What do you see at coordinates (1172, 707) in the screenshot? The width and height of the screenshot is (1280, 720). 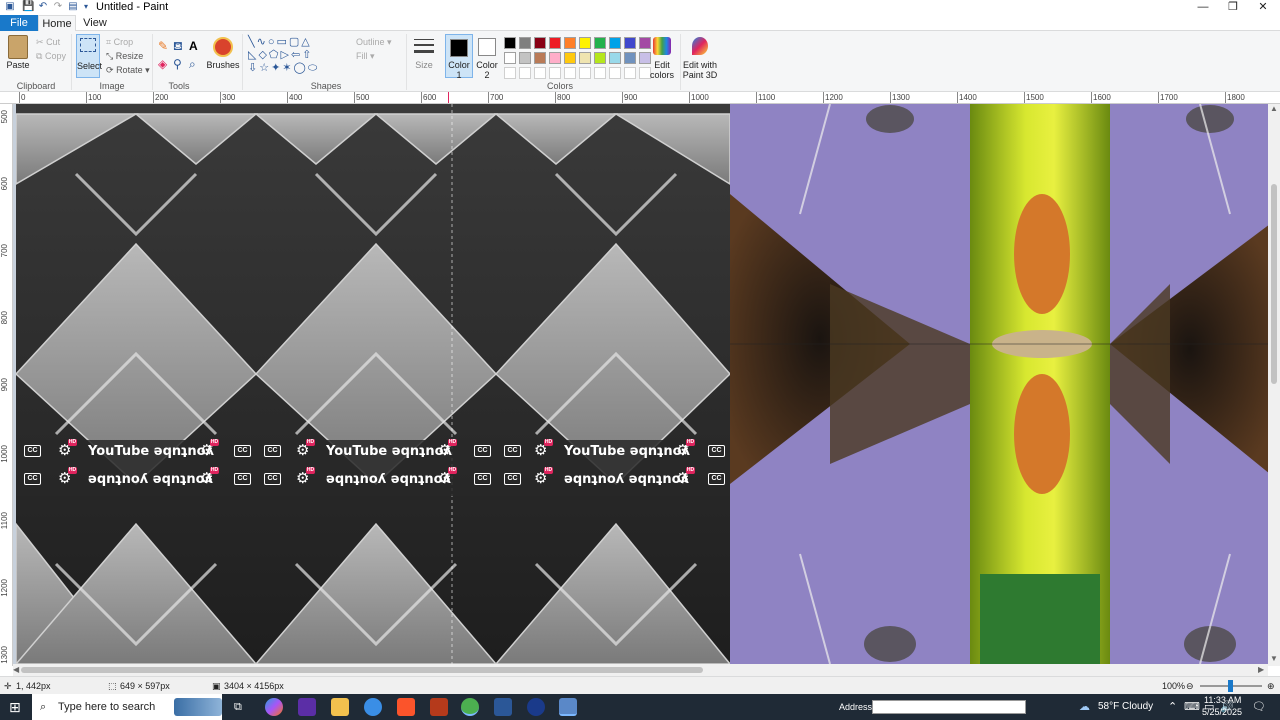 I see `show-hidden-icons-icon: ⌃` at bounding box center [1172, 707].